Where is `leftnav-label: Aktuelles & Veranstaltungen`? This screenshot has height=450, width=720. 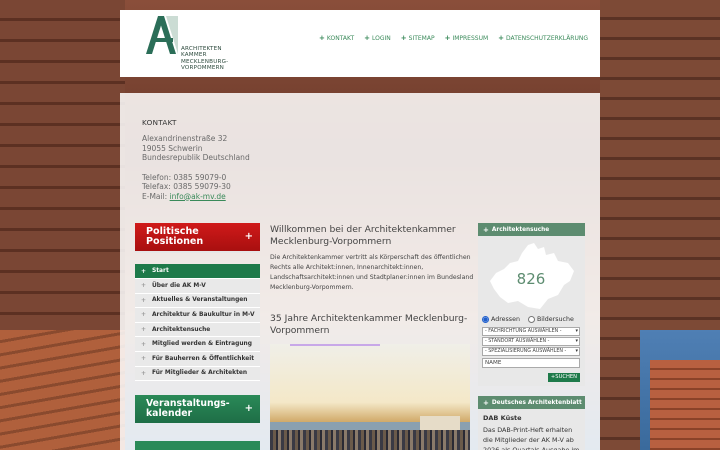
leftnav-label: Aktuelles & Veranstaltungen is located at coordinates (200, 300).